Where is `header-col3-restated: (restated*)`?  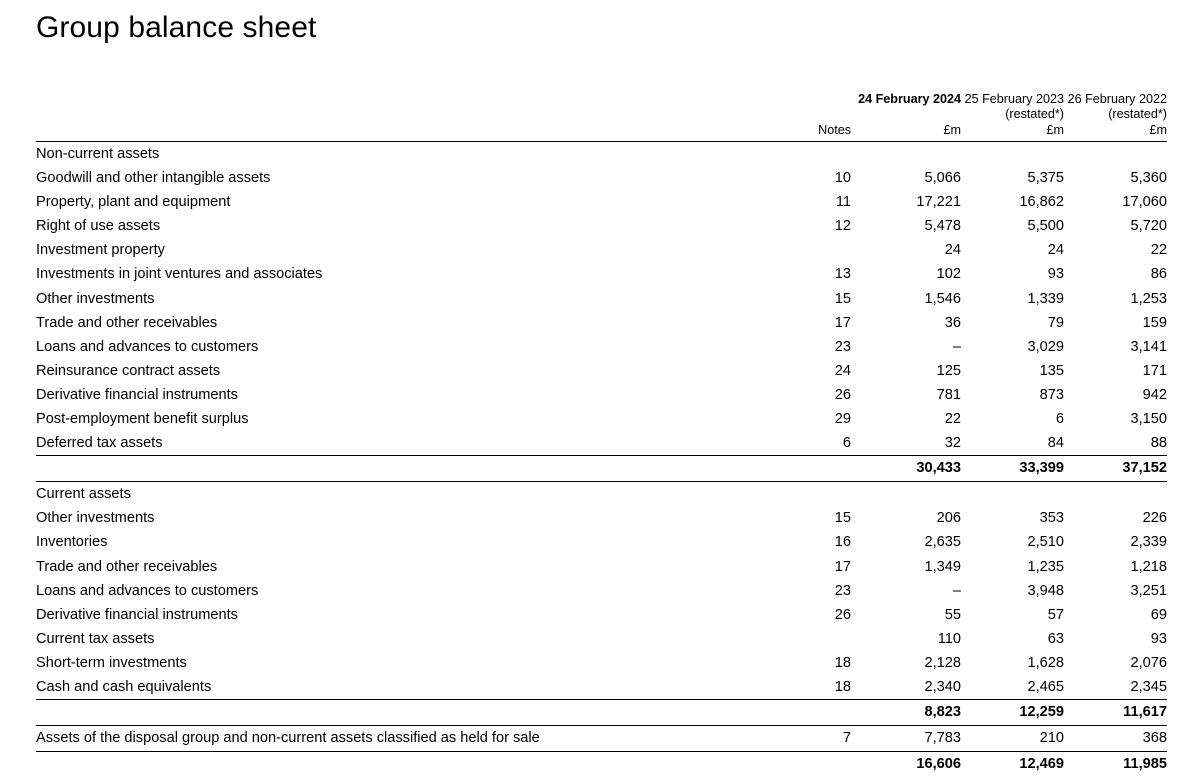
header-col3-restated: (restated*) is located at coordinates (1137, 114).